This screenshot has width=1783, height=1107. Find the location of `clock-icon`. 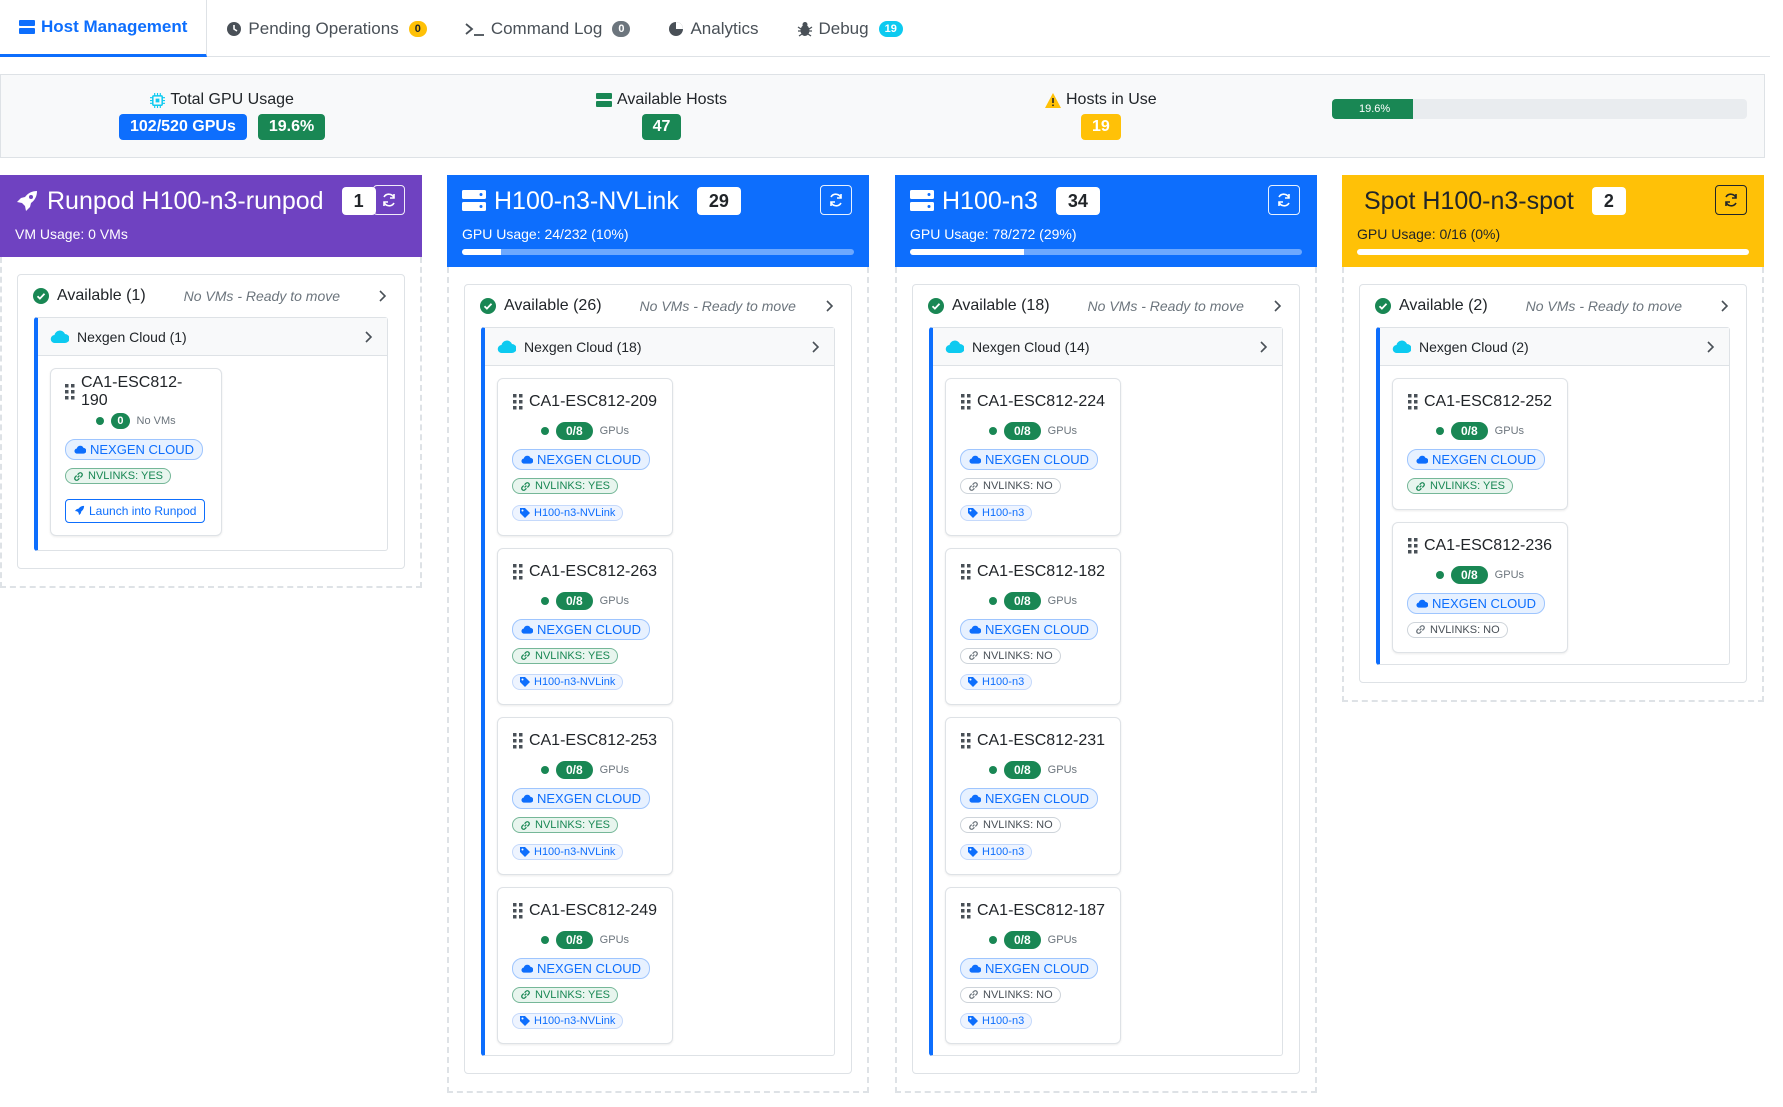

clock-icon is located at coordinates (234, 29).